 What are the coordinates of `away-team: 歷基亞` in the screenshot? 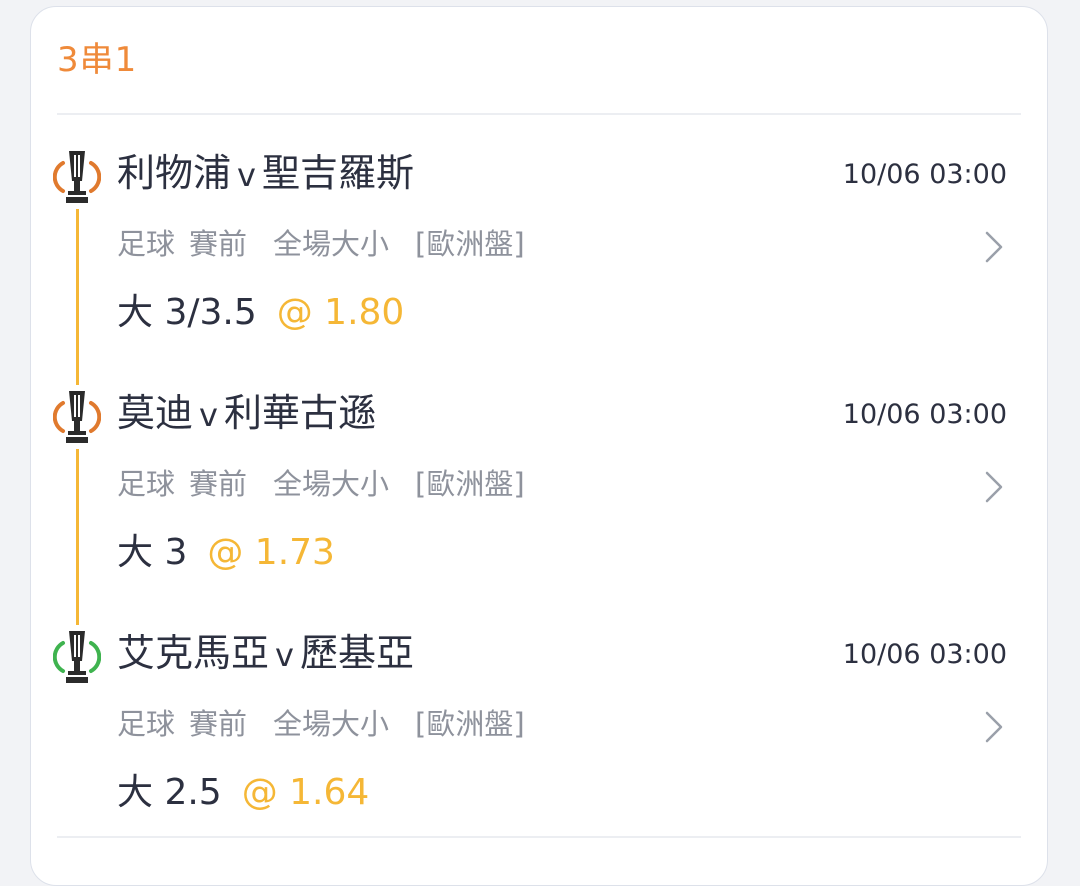 It's located at (356, 653).